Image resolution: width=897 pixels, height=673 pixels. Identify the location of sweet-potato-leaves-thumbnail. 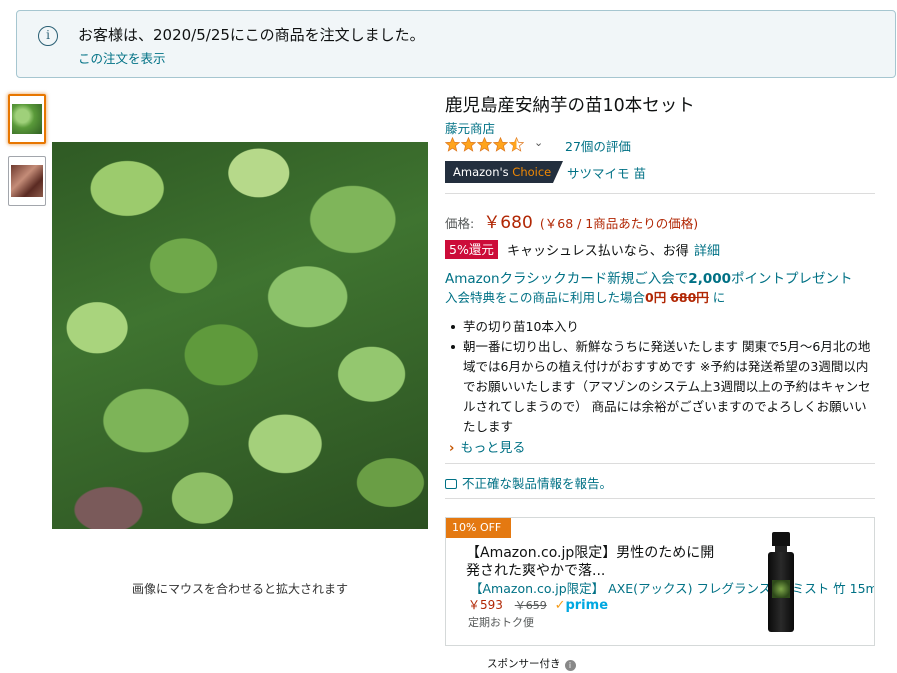
(27, 119).